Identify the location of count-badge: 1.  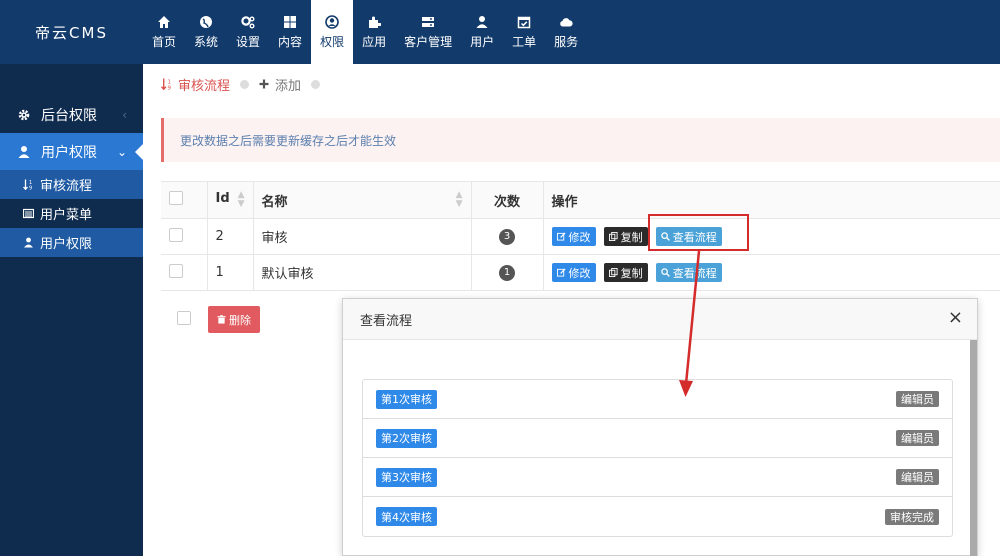
(507, 272).